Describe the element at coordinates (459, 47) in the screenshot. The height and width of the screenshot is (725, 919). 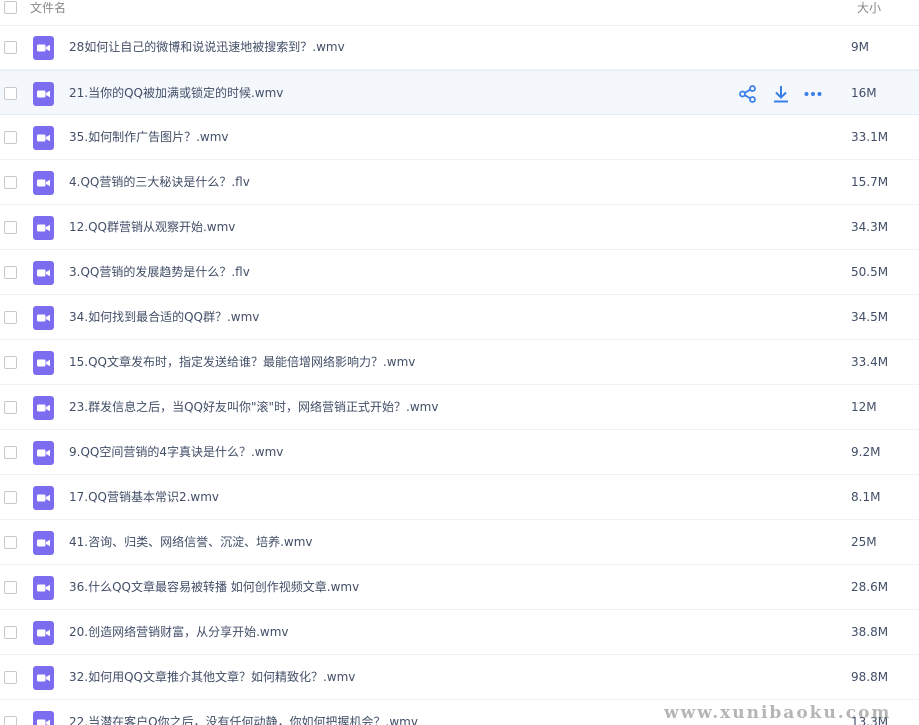
I see `file-row: 28如何让自己的微博和说说迅速地被搜索到？.wmv 9M` at that location.